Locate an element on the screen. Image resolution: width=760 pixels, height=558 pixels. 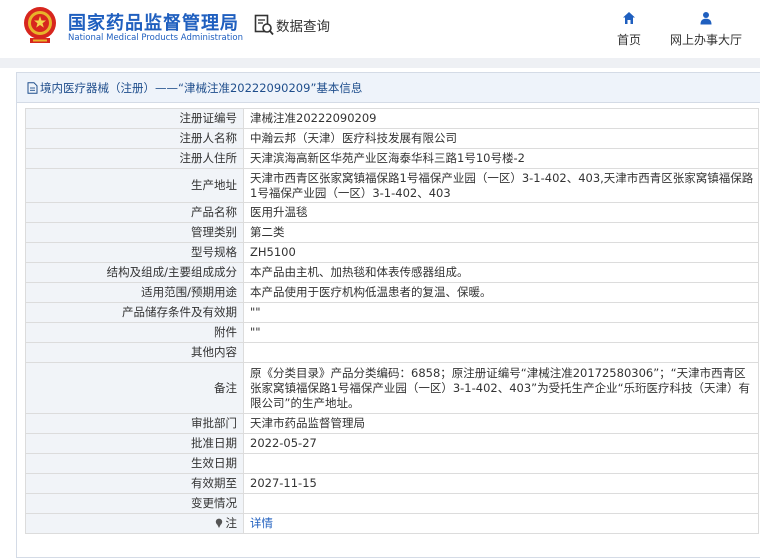
table-row: 其他内容 is located at coordinates (392, 352).